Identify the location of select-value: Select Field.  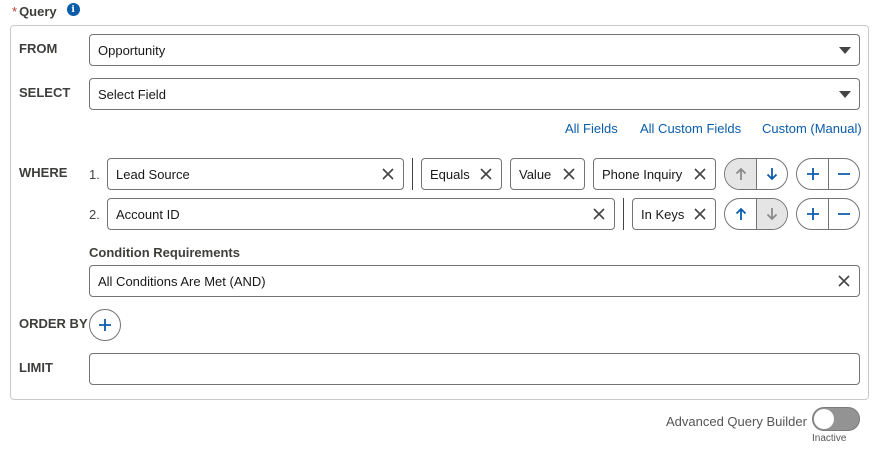
(132, 94).